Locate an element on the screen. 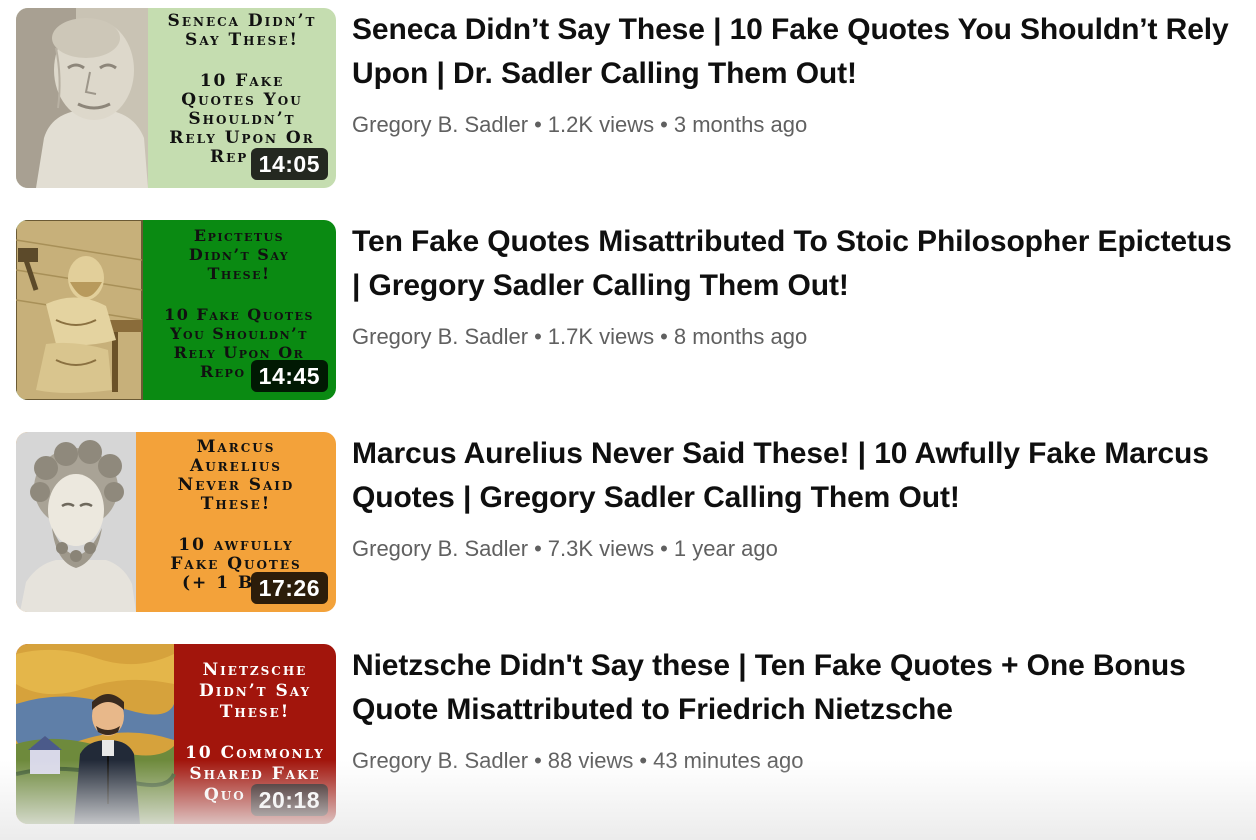 The height and width of the screenshot is (840, 1256). duration-badge: 14:05 is located at coordinates (289, 164).